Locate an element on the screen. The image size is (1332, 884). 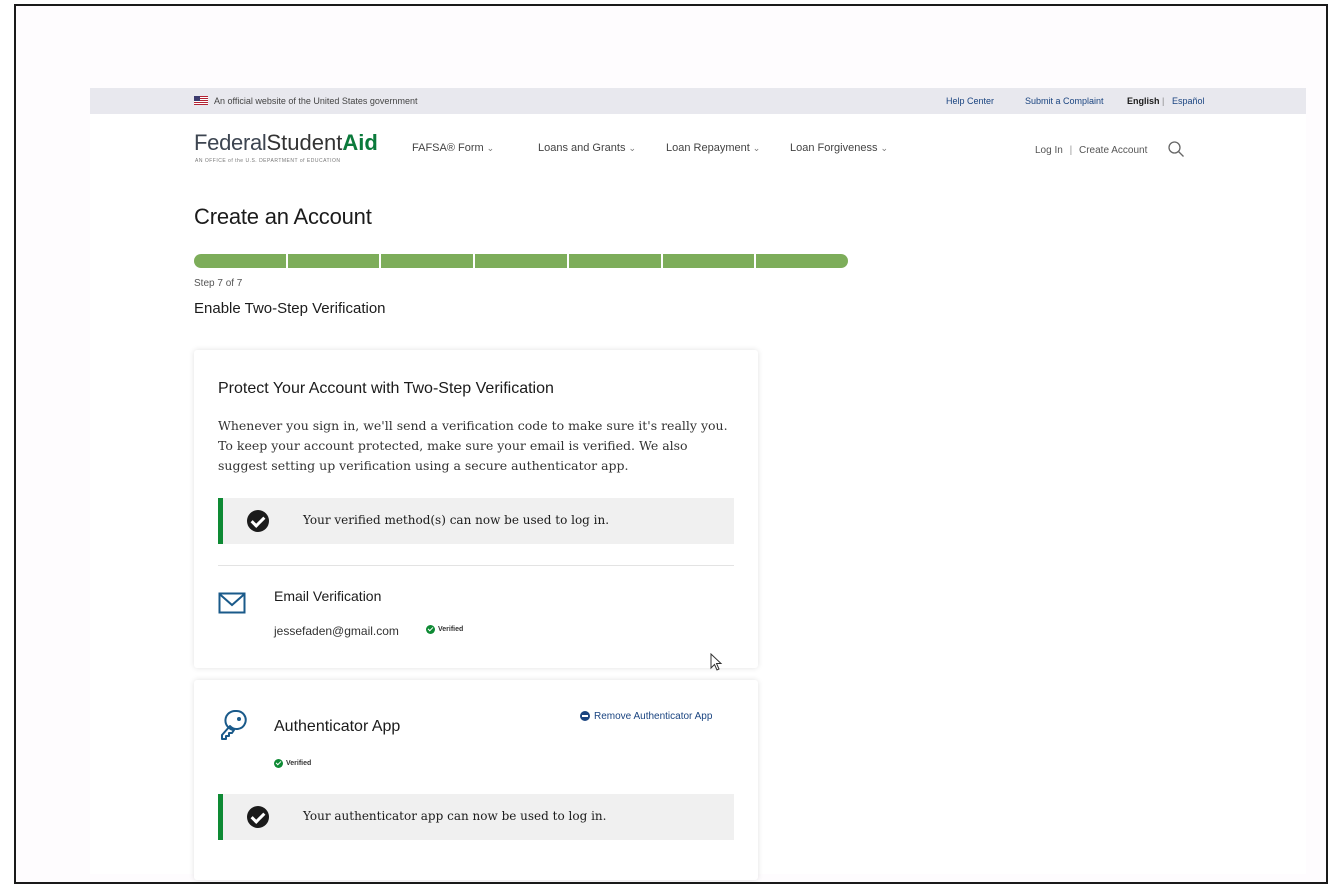
authenticator-app-title: Authenticator App is located at coordinates (337, 726).